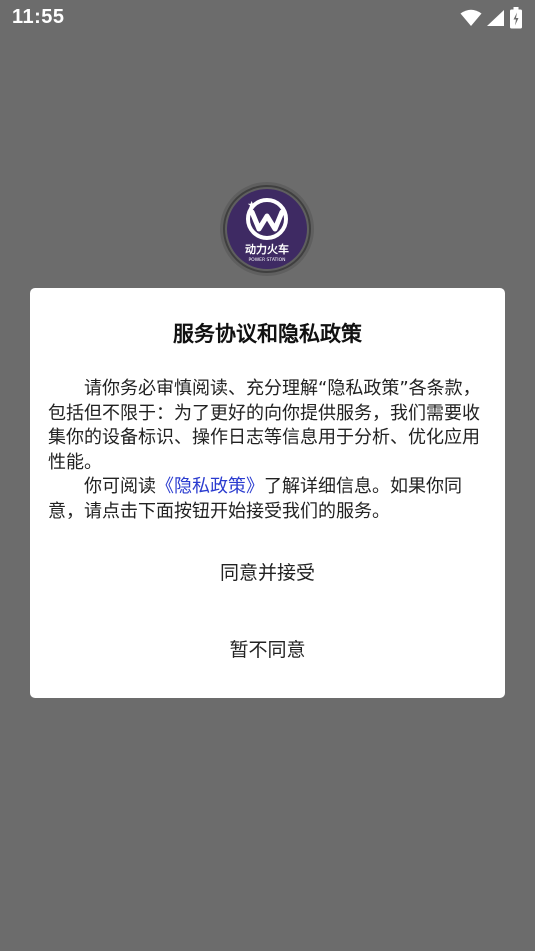 Image resolution: width=535 pixels, height=951 pixels. I want to click on status-clock: 11:55, so click(38, 17).